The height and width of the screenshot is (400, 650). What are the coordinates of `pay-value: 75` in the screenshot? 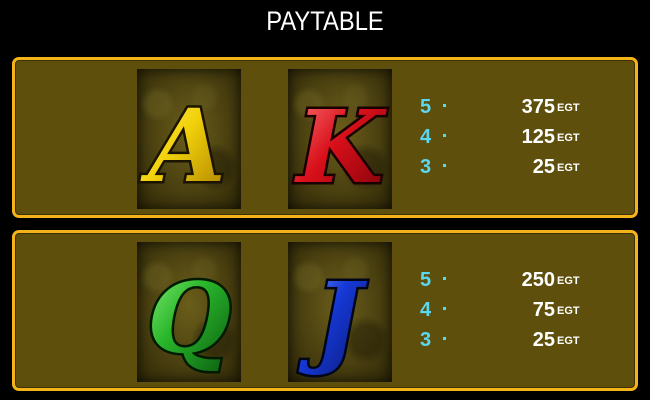 It's located at (543, 310).